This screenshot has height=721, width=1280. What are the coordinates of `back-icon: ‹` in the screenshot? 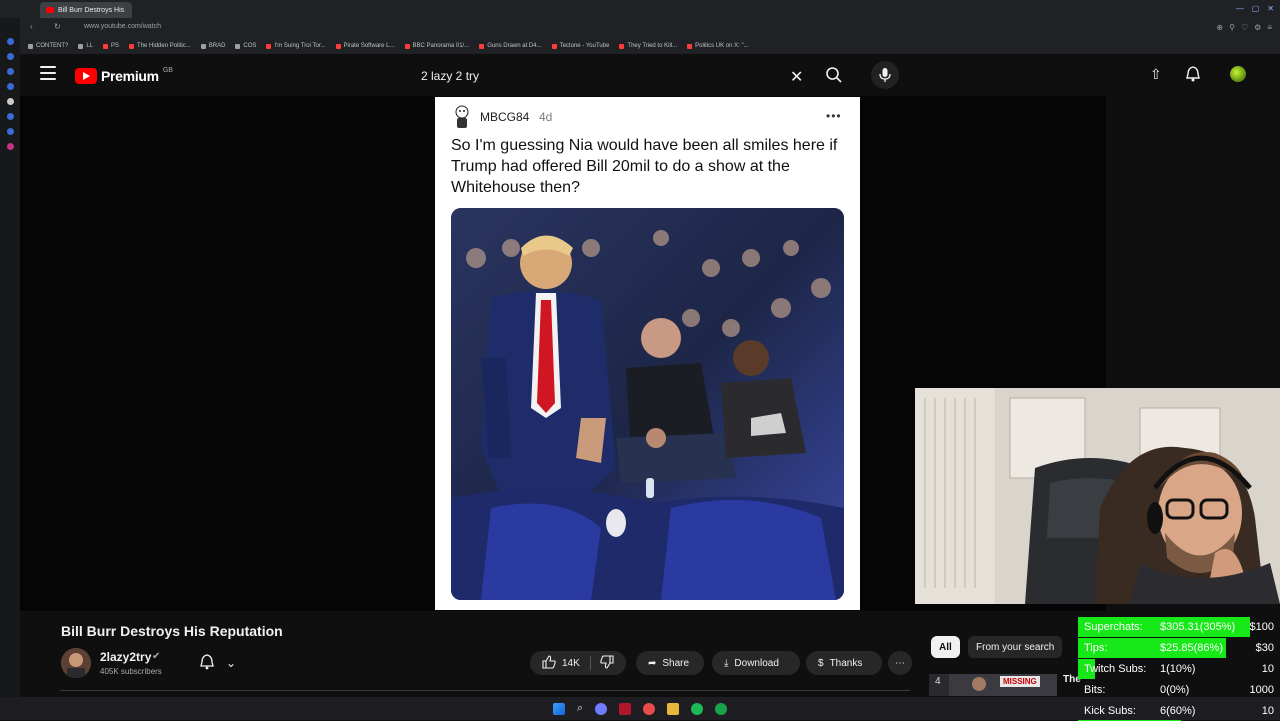 It's located at (31, 26).